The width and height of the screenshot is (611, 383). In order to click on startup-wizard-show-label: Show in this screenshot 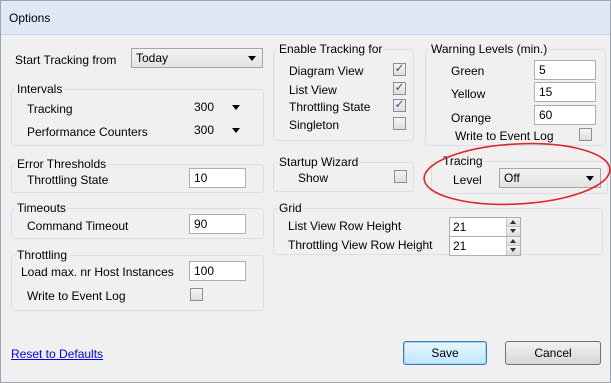, I will do `click(313, 178)`.